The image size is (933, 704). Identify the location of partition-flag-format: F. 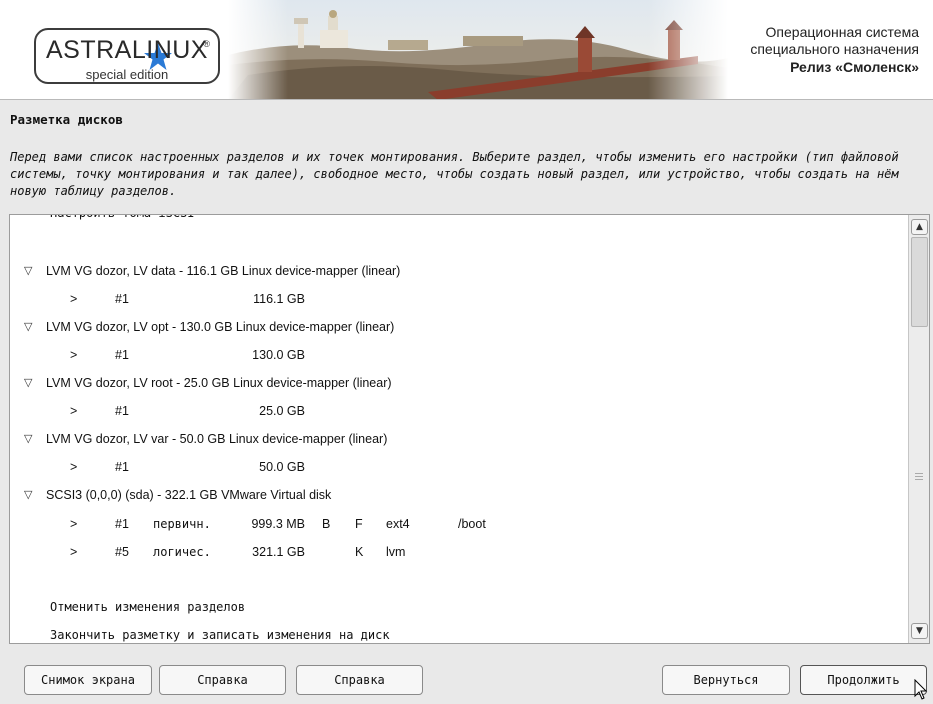
(359, 524).